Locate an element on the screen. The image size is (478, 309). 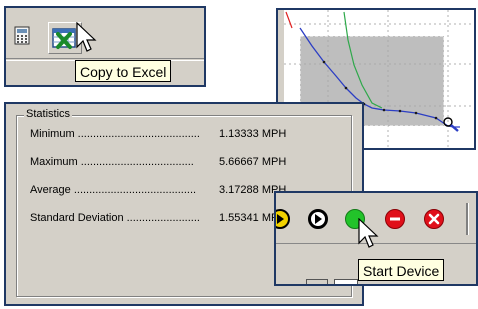
stop-device-icon is located at coordinates (395, 219).